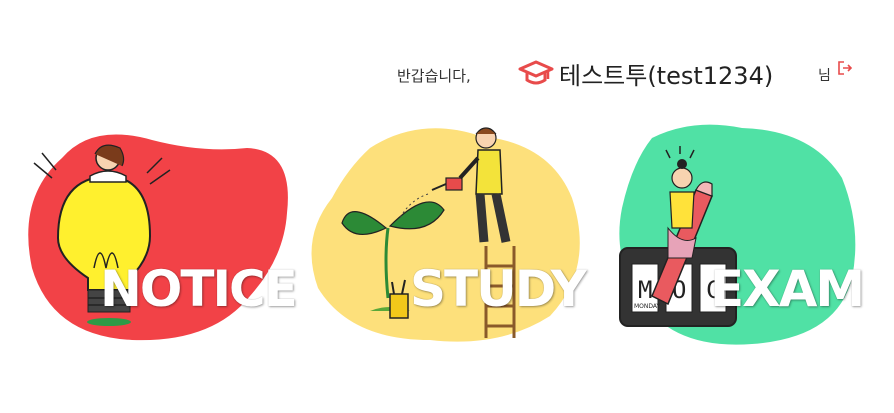 This screenshot has width=894, height=413. Describe the element at coordinates (666, 76) in the screenshot. I see `user-name: 테스트투(test1234)` at that location.